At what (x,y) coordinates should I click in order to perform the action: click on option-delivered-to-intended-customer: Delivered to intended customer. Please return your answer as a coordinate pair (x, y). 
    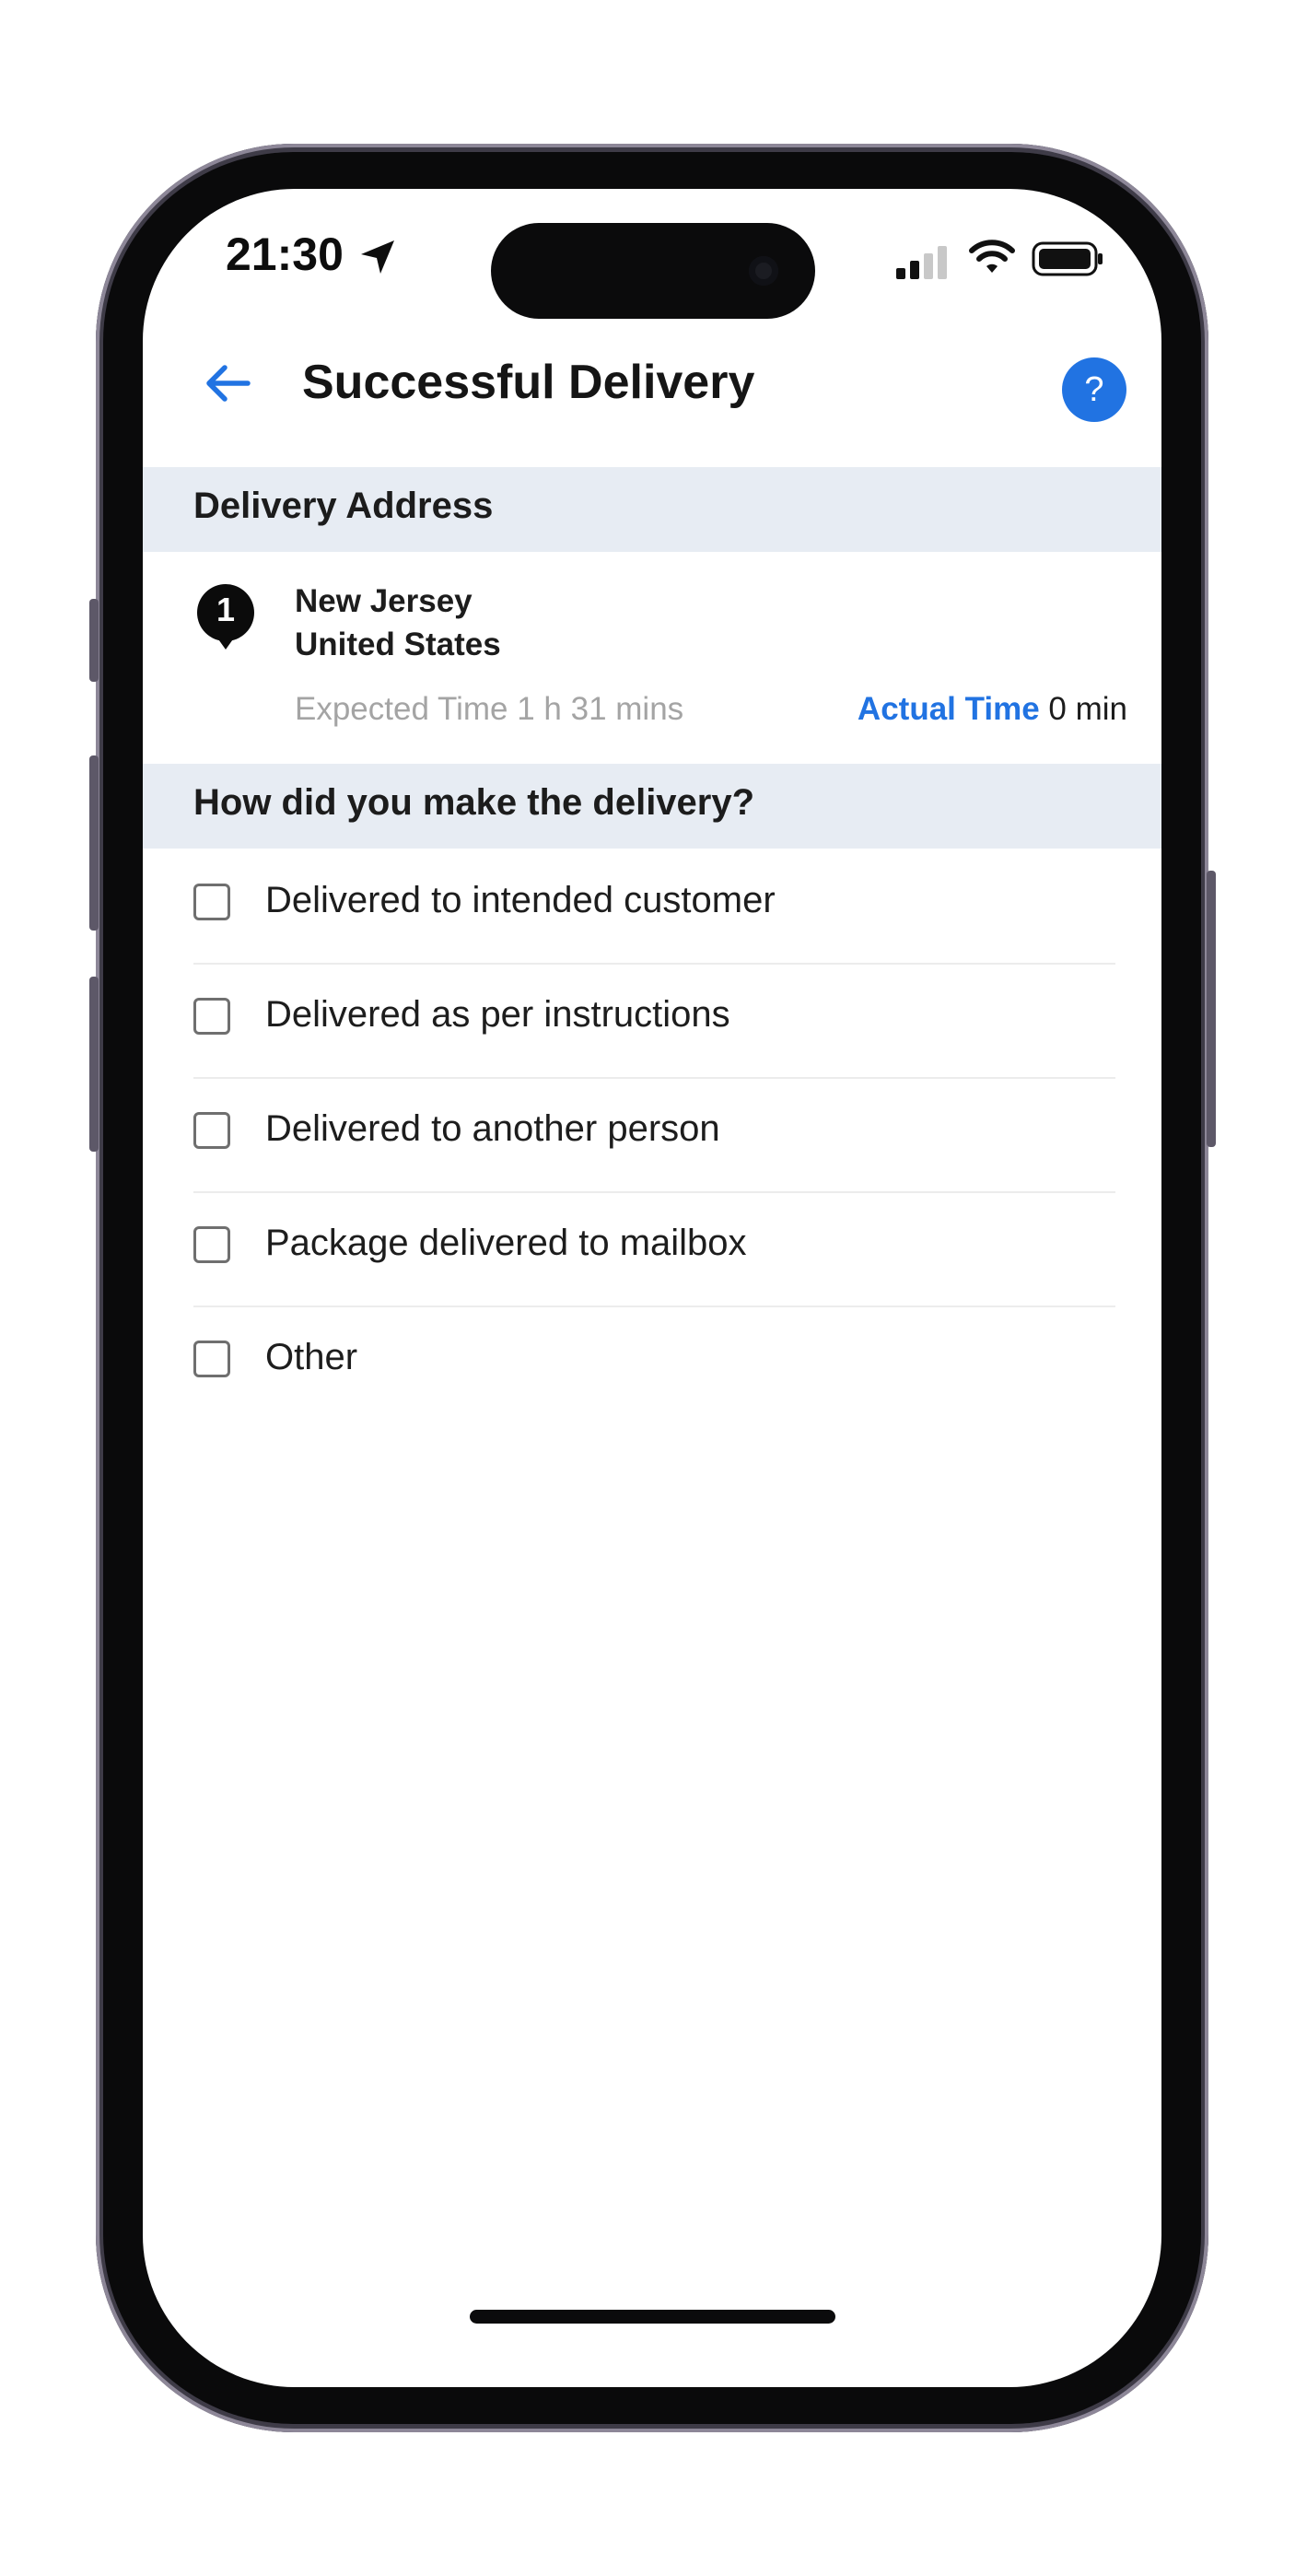
    Looking at the image, I should click on (654, 907).